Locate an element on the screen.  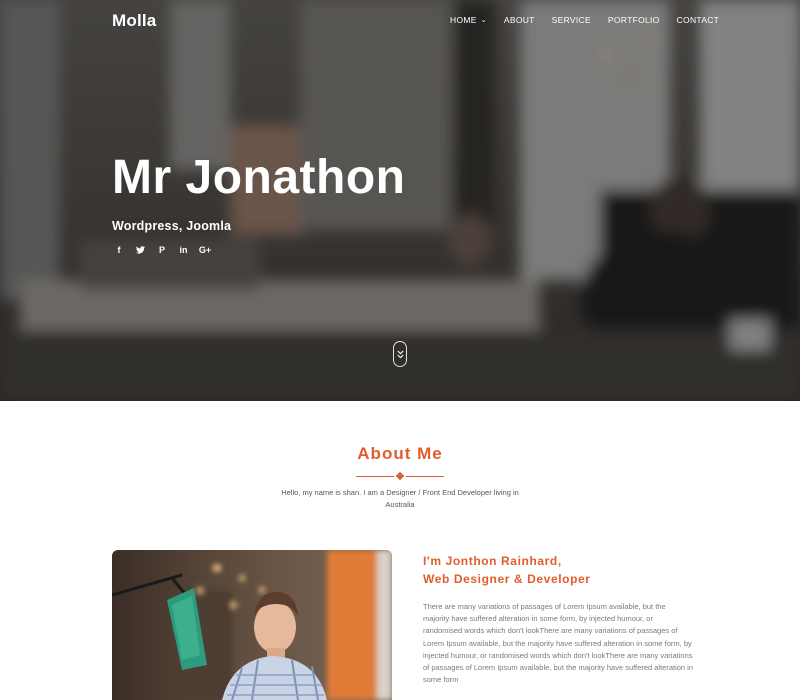
nav-item-portfolio: PORTFOLIO is located at coordinates (634, 20).